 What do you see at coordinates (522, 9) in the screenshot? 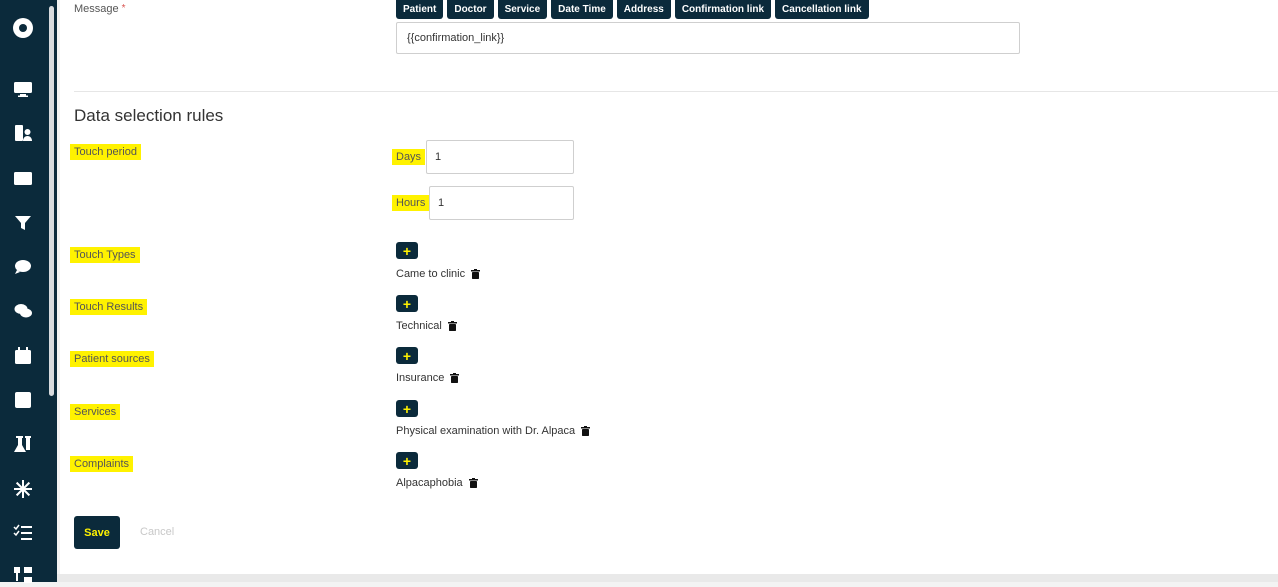
I see `chip-service: Service` at bounding box center [522, 9].